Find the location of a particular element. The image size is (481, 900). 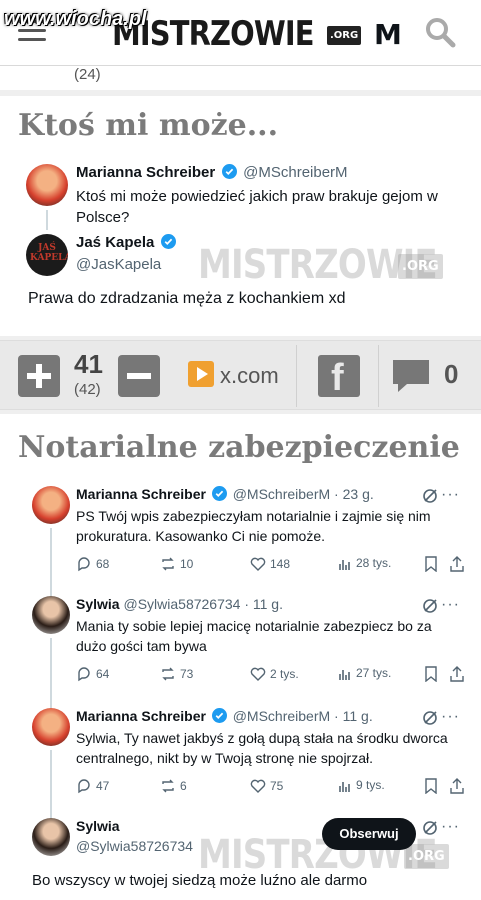

post-action-bar: 41 (42) x.com f 0 is located at coordinates (240, 375).